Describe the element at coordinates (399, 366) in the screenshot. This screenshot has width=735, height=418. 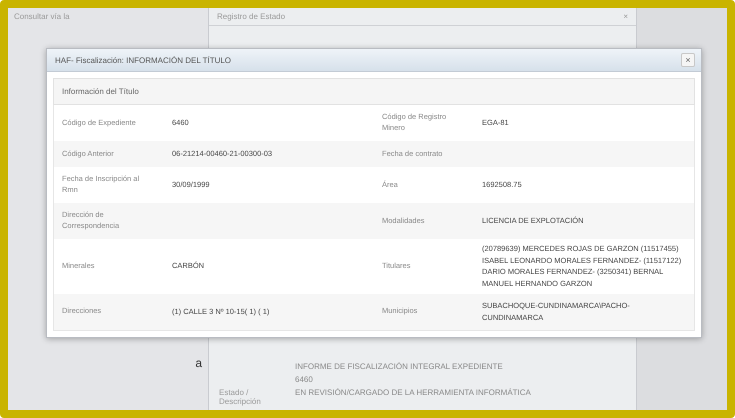
I see `background-text: INFORME DE FISCALIZACIÓN INTEGRAL EXPEDIENTE` at that location.